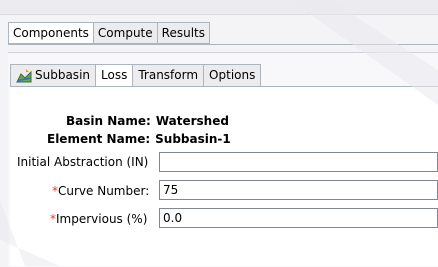  Describe the element at coordinates (223, 44) in the screenshot. I see `outer-tab-divider` at that location.